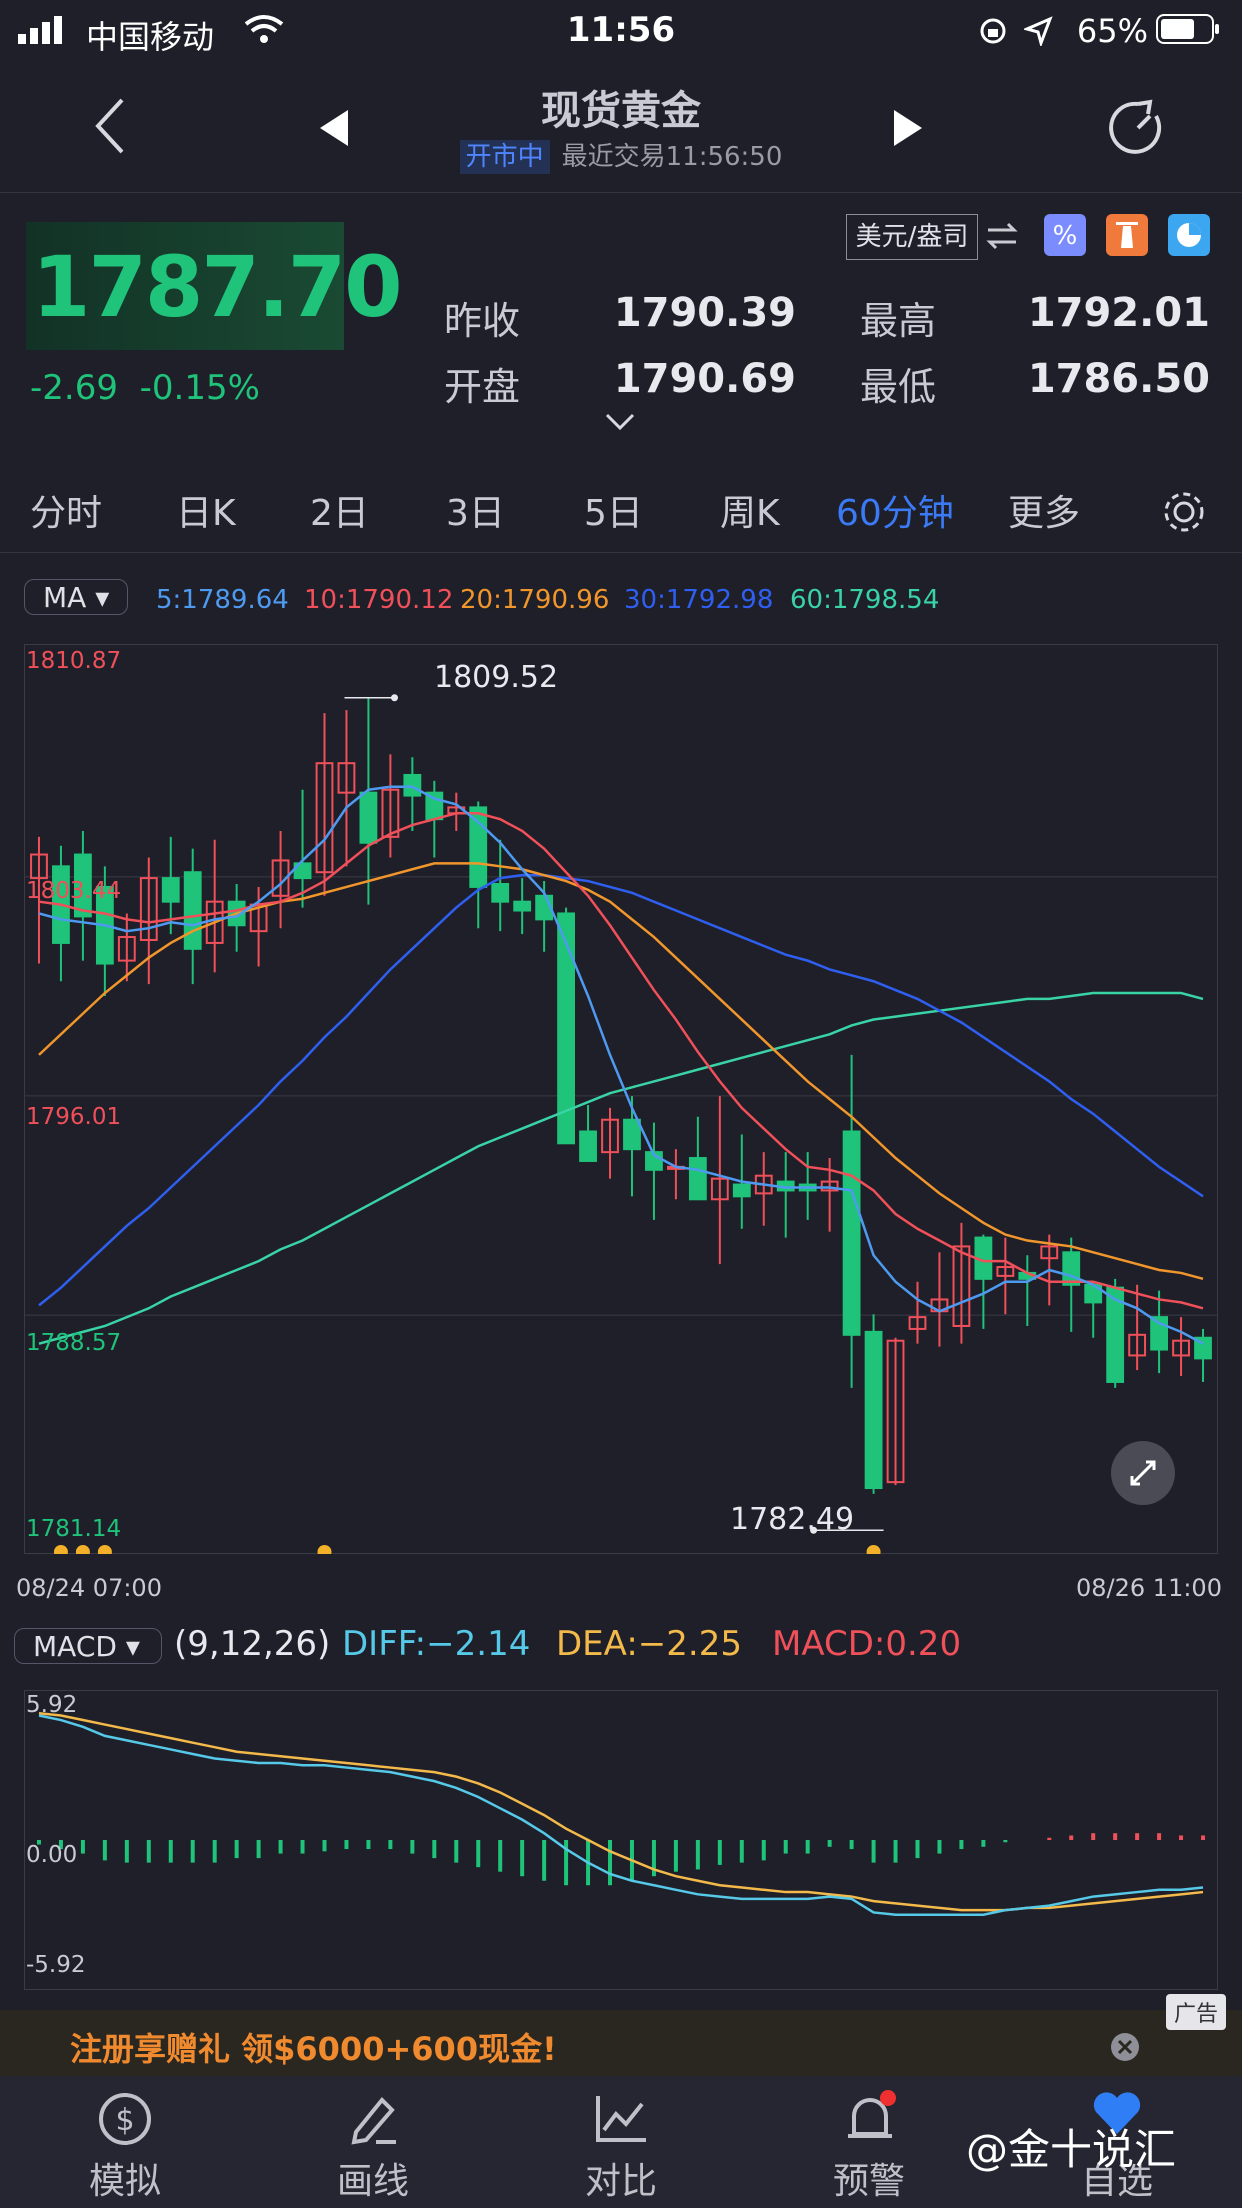 The height and width of the screenshot is (2208, 1242). I want to click on market-status: 开市中 最近交易11:56:50, so click(621, 155).